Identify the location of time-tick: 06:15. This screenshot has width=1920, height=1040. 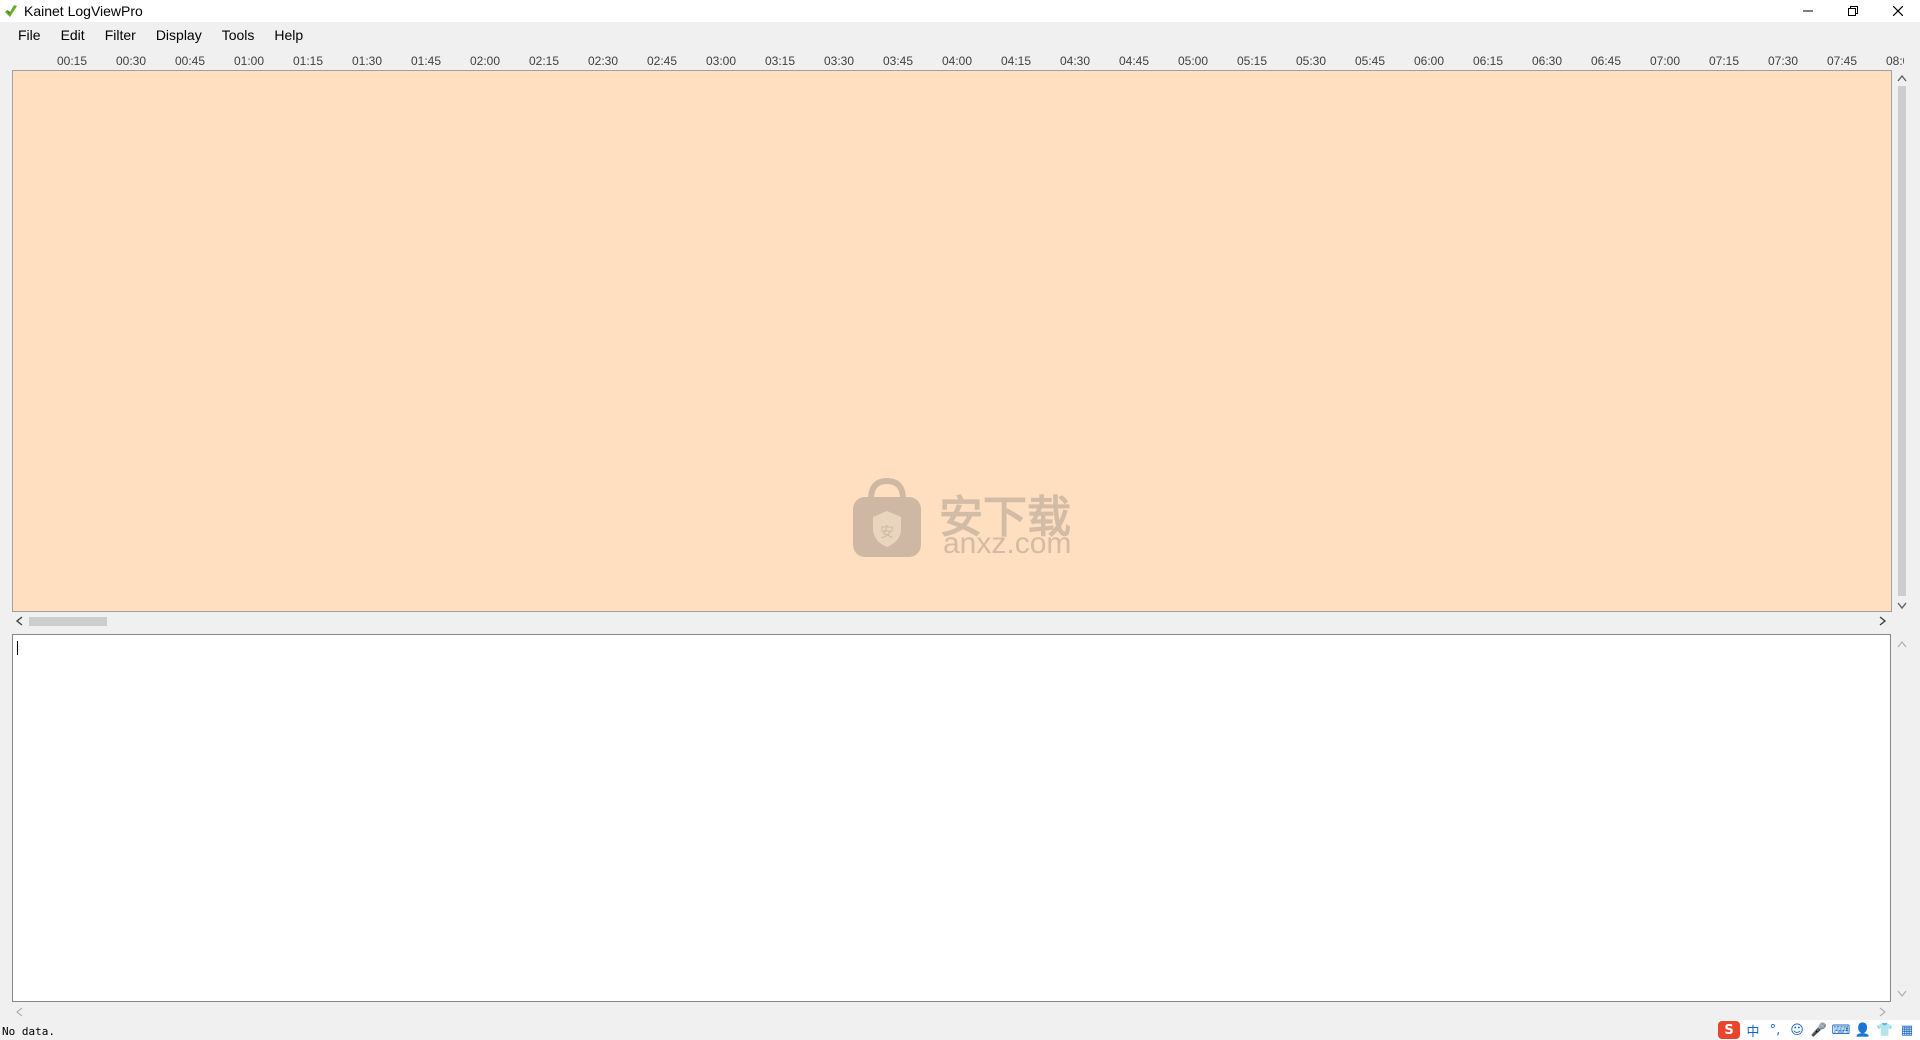
(1488, 61).